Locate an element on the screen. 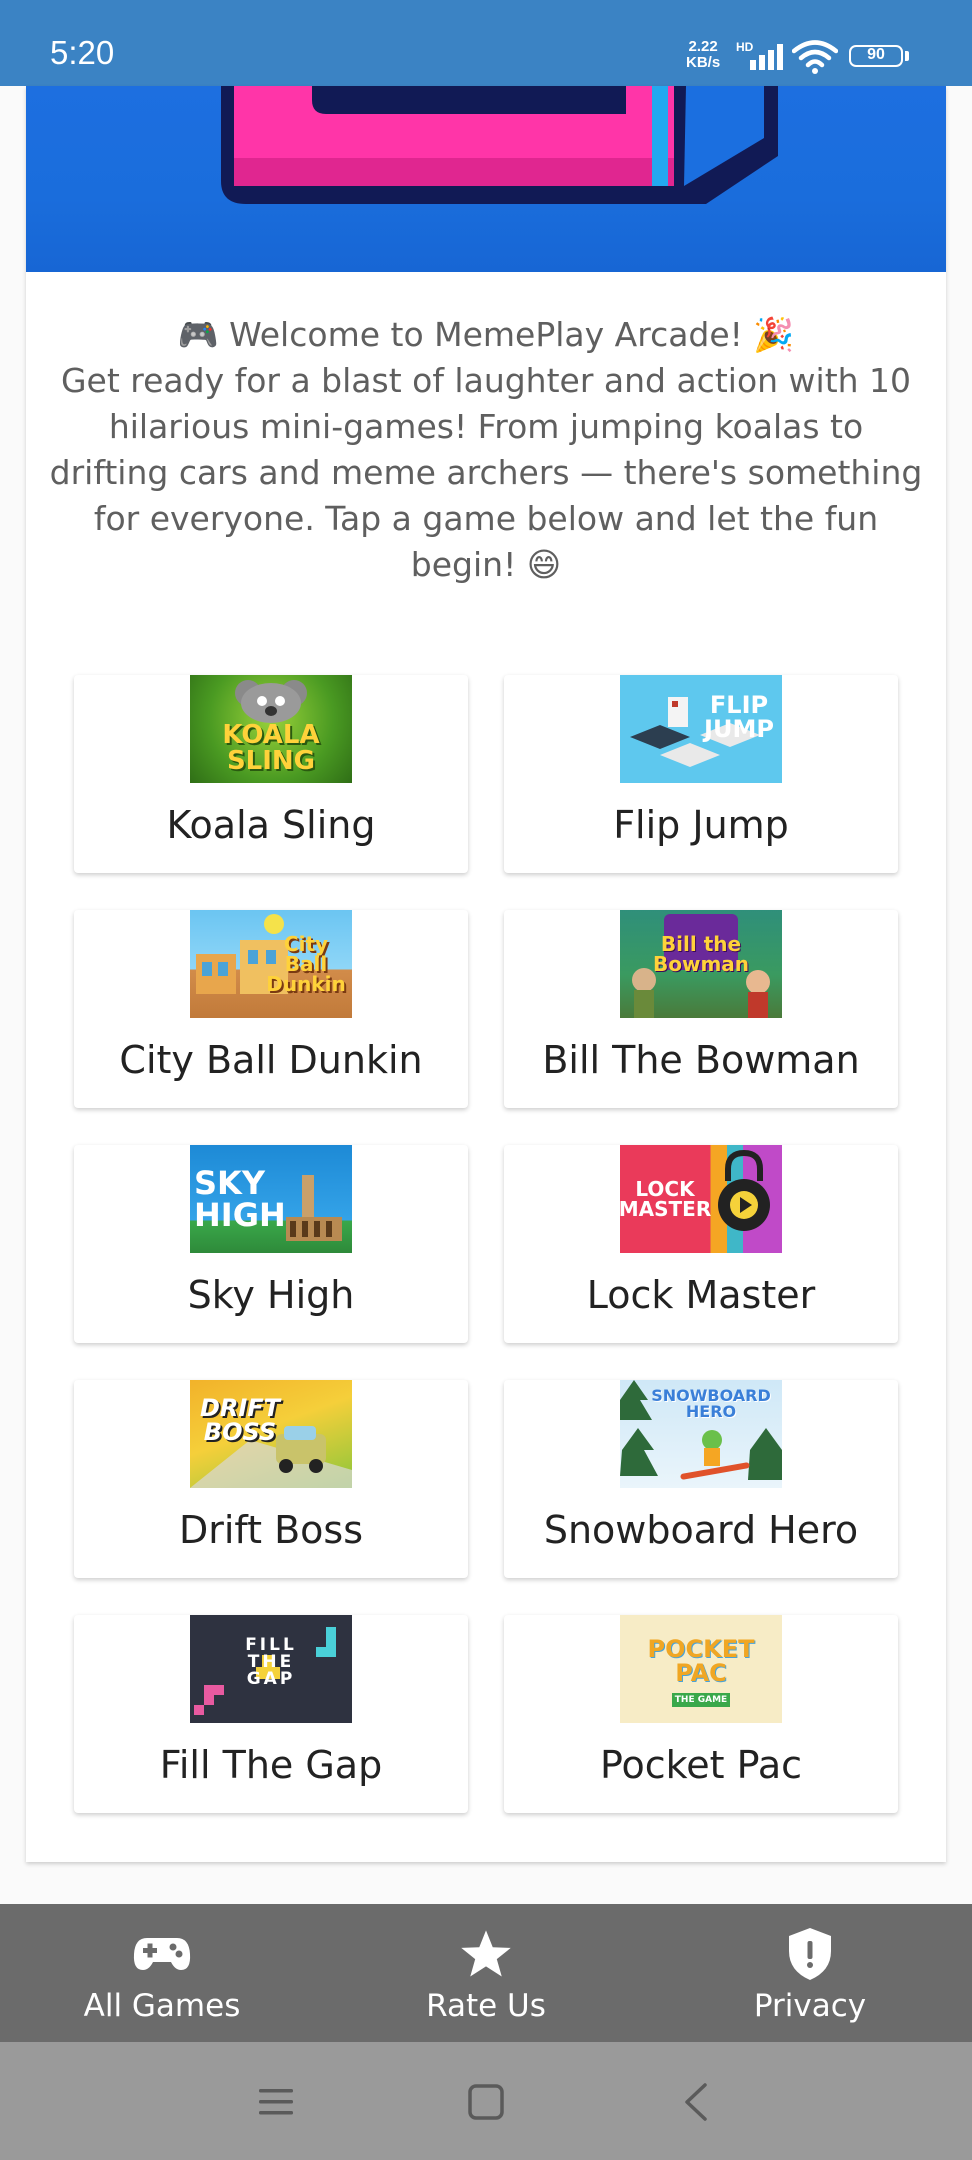  network-speed-unit: KB/s is located at coordinates (703, 62).